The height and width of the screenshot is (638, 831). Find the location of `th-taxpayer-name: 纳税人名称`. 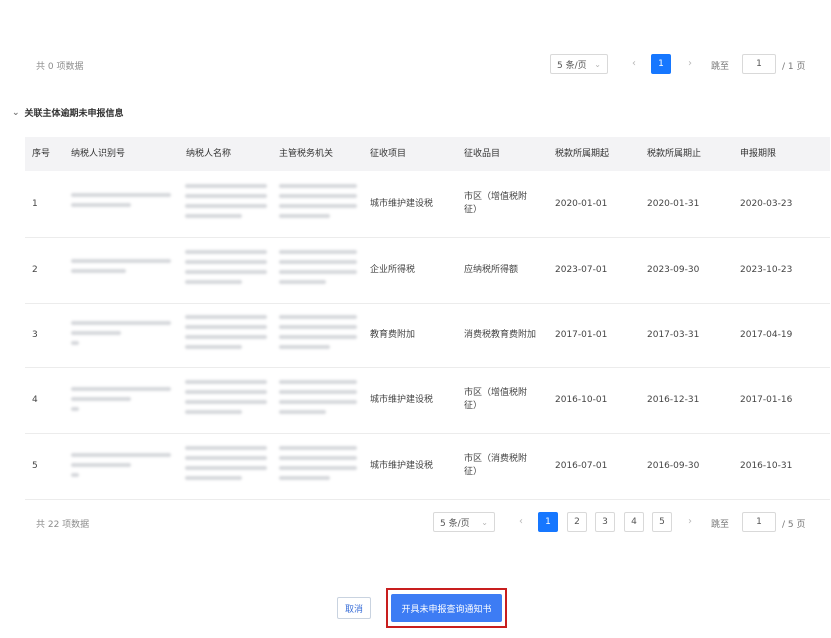

th-taxpayer-name: 纳税人名称 is located at coordinates (209, 154).